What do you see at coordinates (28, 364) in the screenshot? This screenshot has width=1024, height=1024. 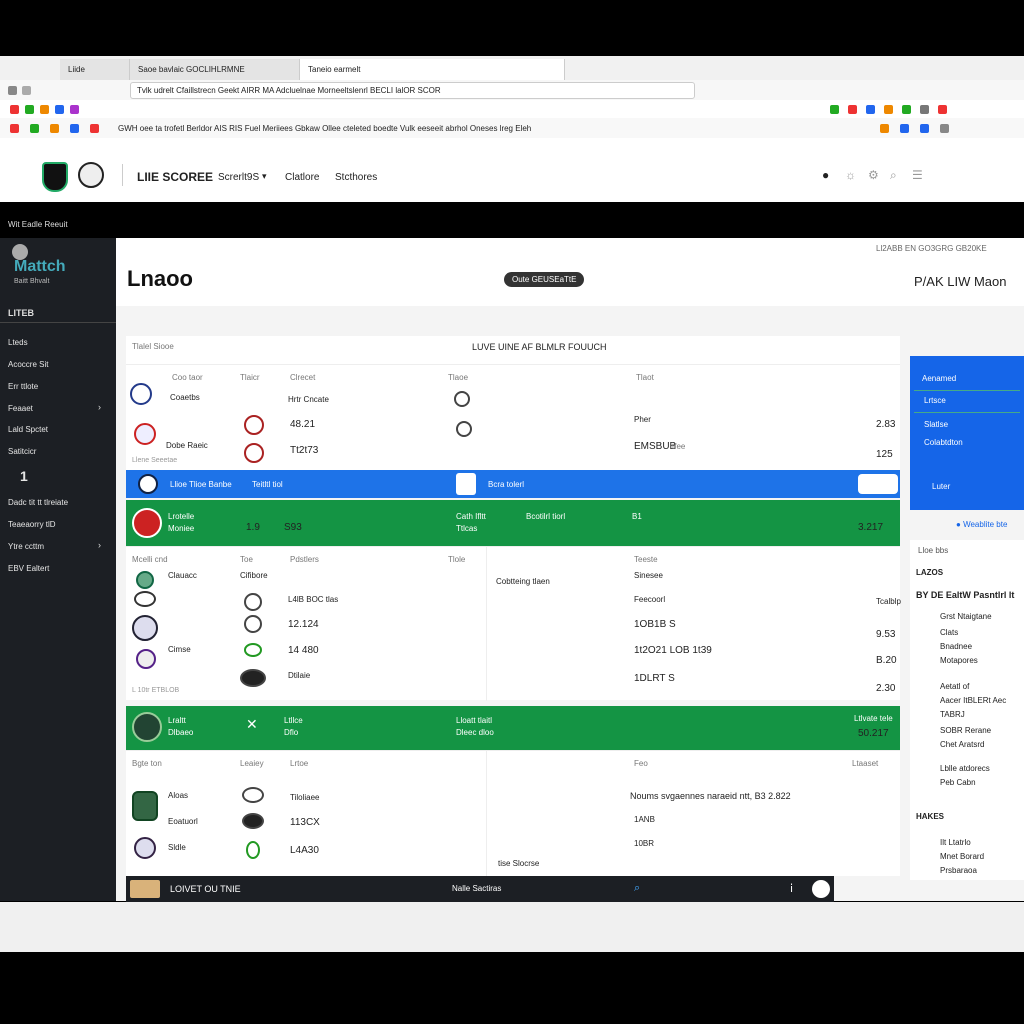 I see `sidebar-item-2: Acoccre Sit` at bounding box center [28, 364].